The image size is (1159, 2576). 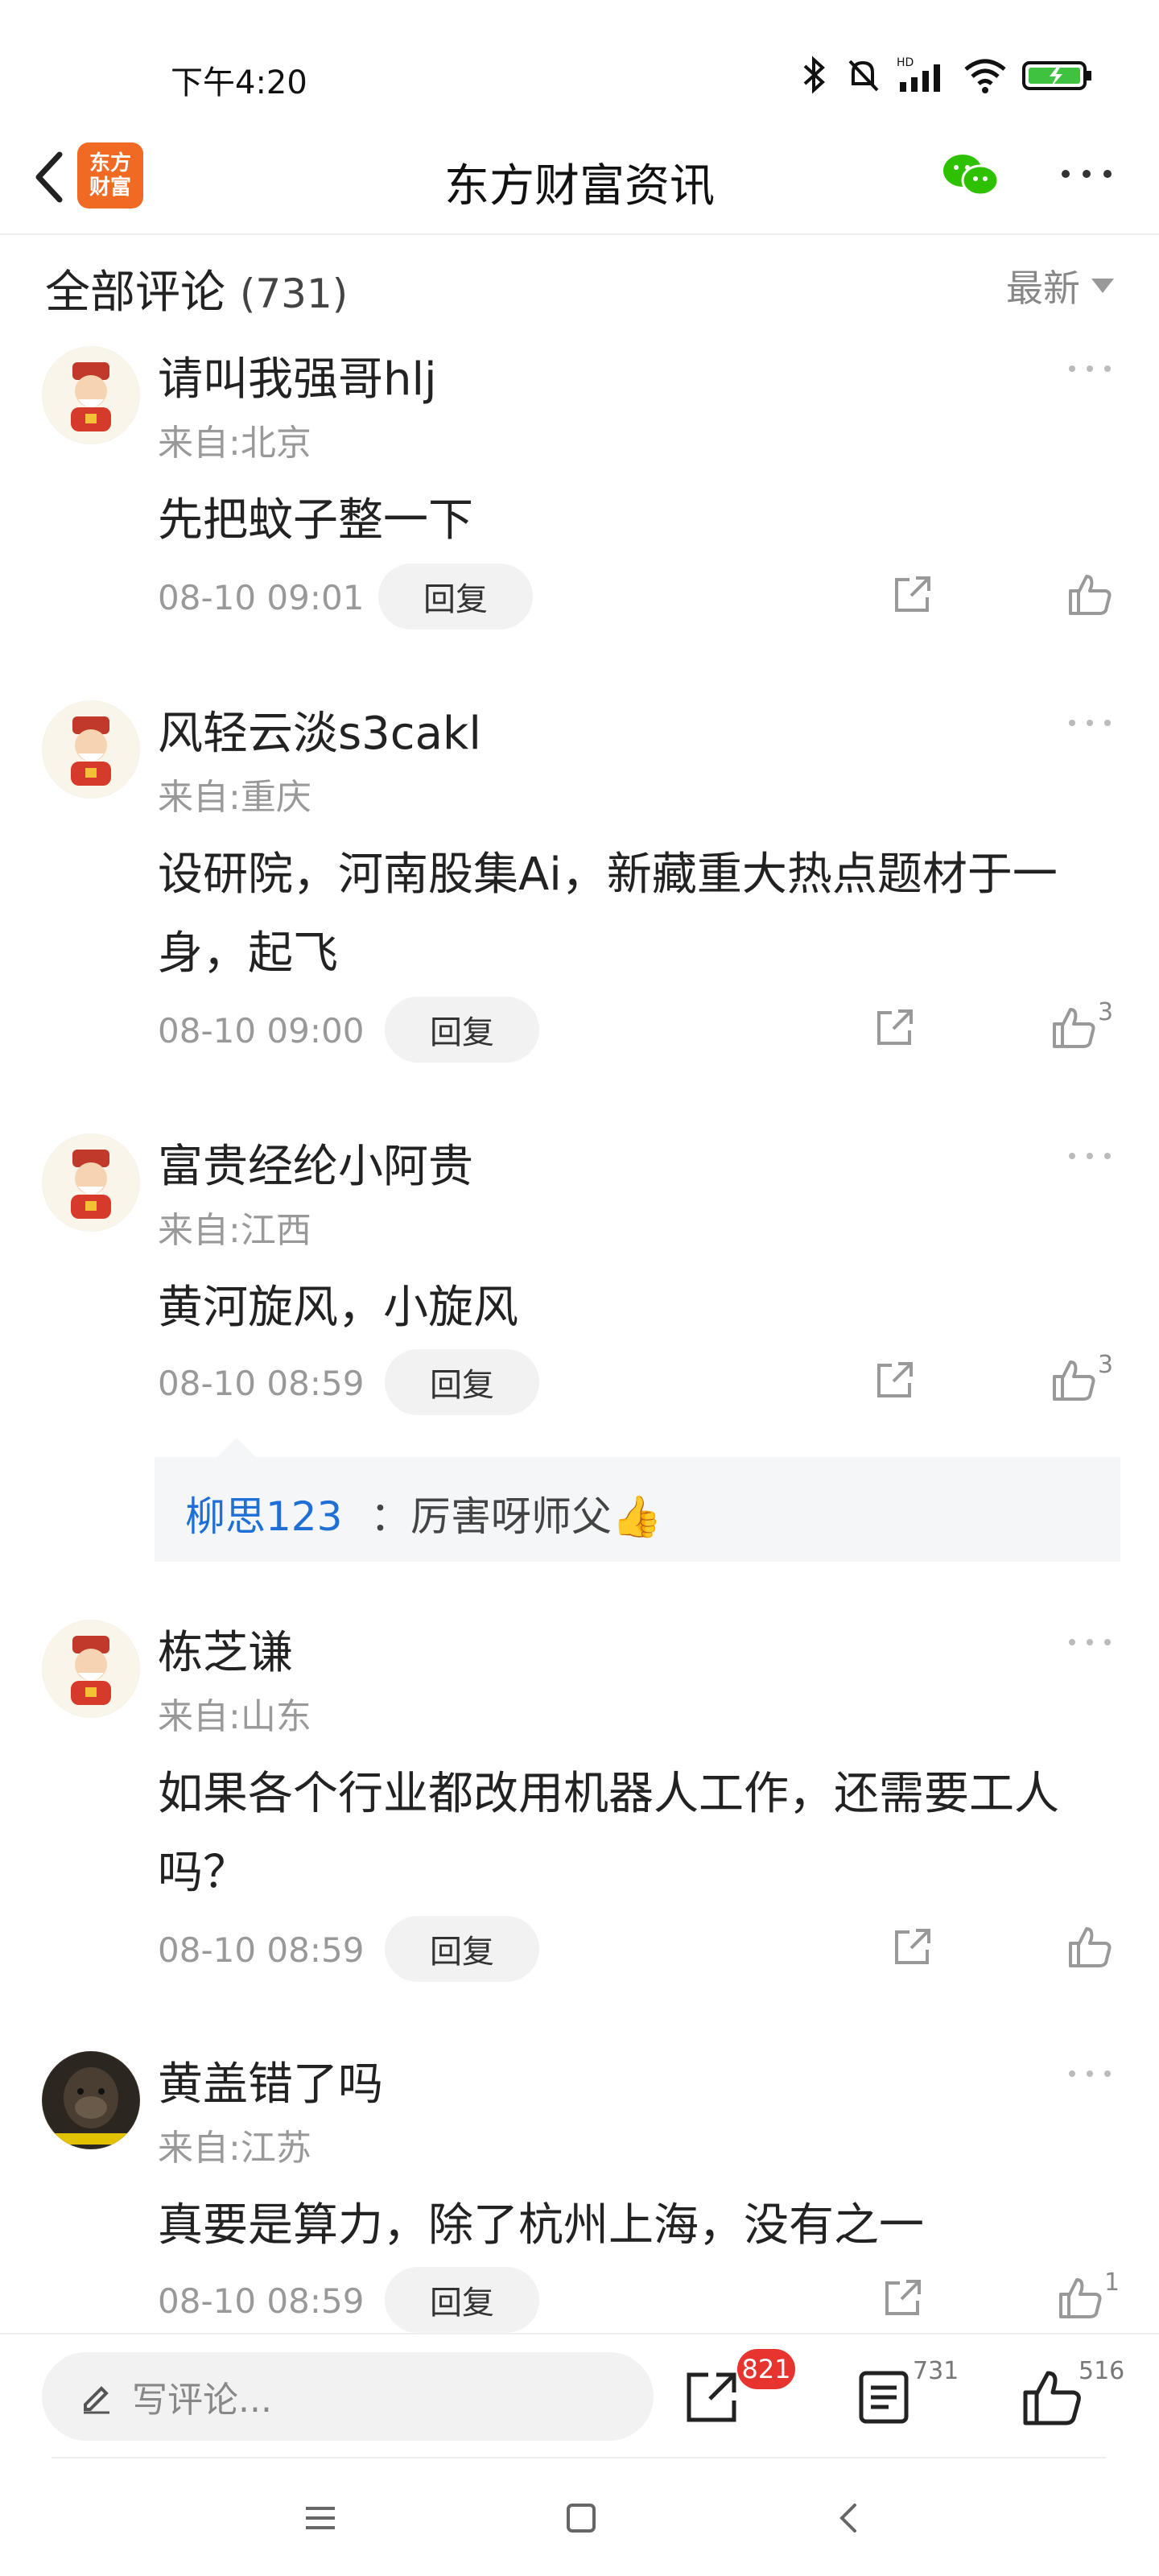 I want to click on comment-content: 黄河旋风，小旋风, so click(x=338, y=1308).